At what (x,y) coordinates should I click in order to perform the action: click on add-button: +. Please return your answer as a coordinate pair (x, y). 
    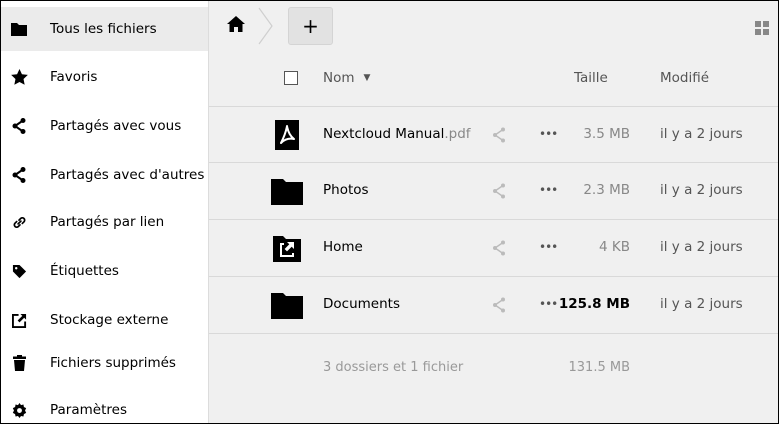
    Looking at the image, I should click on (310, 26).